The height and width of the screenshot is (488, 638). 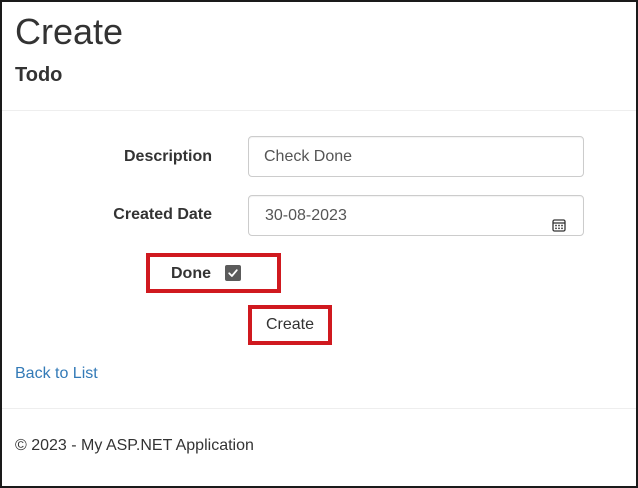 I want to click on done-label: Done, so click(x=191, y=273).